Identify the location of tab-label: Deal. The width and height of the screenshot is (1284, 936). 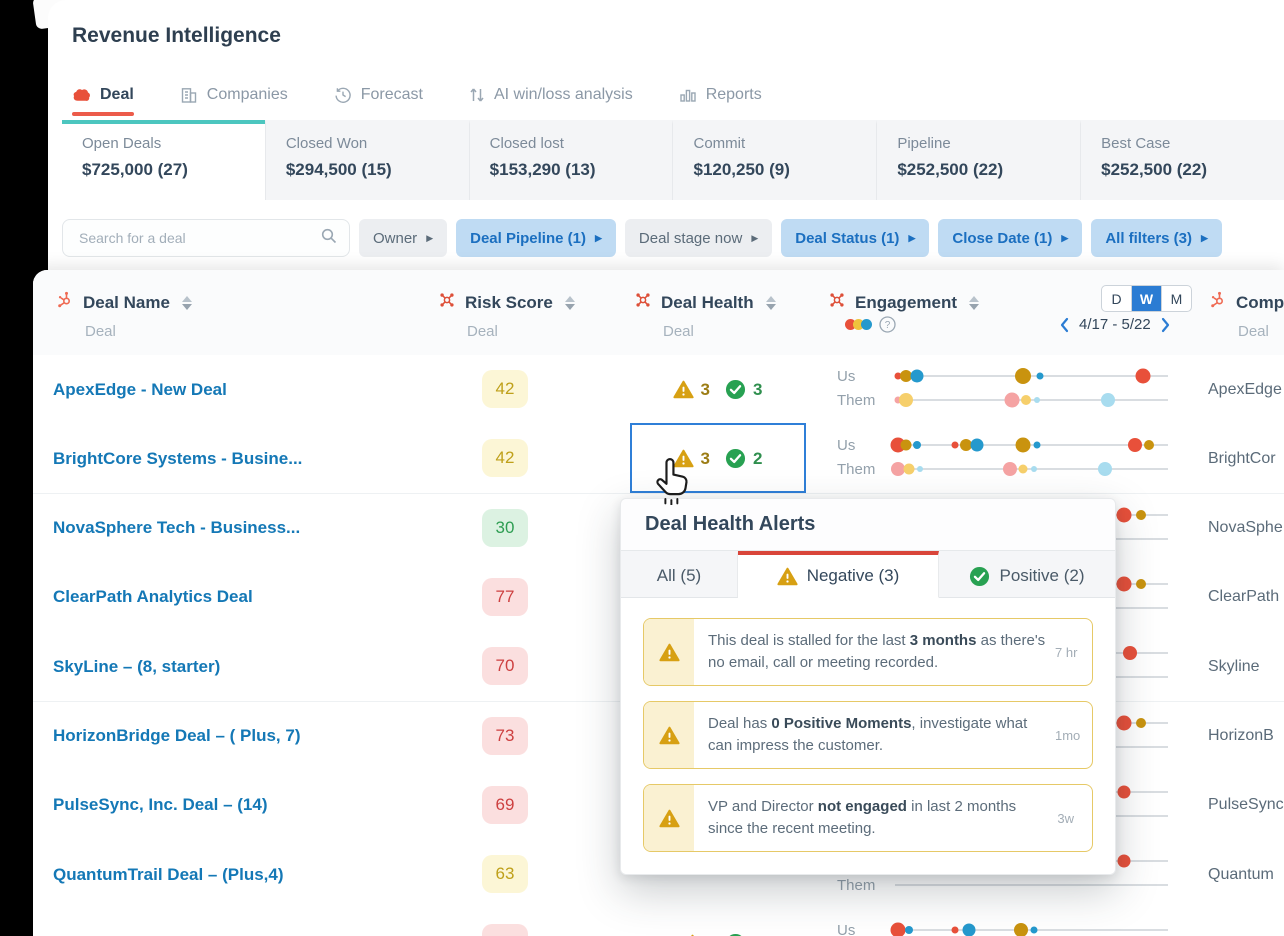
(117, 94).